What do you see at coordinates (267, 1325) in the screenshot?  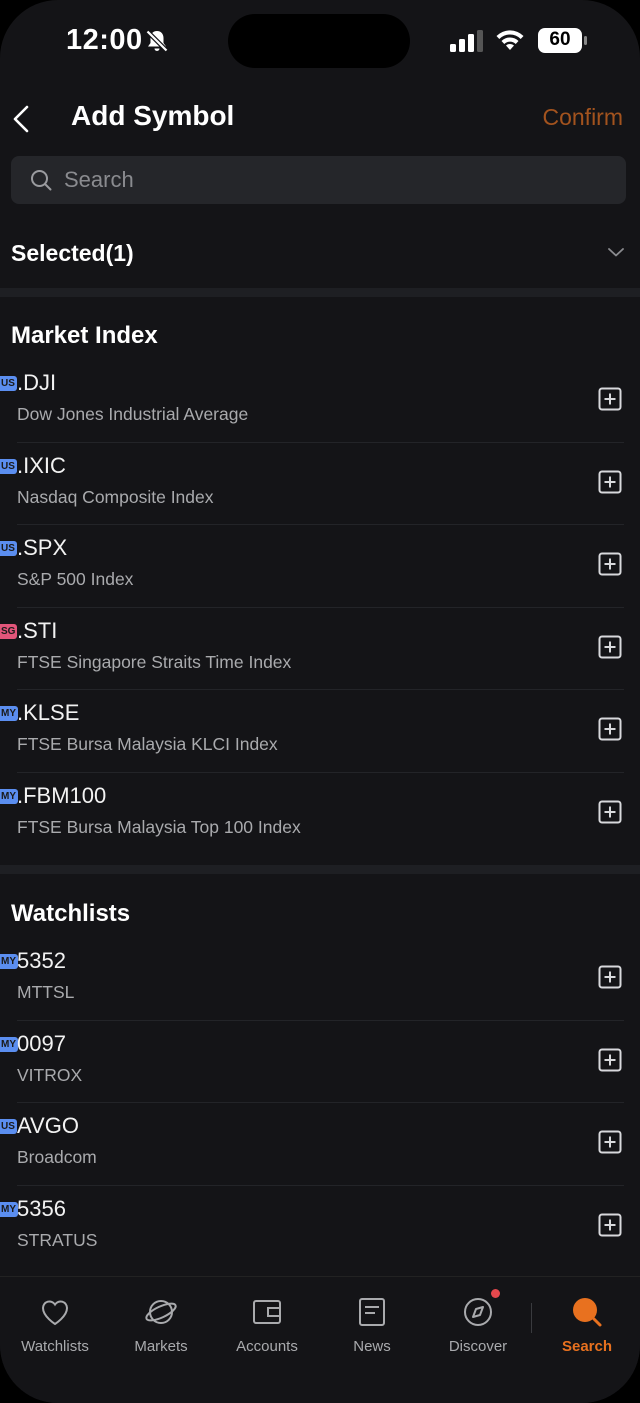 I see `tab-accounts: Accounts` at bounding box center [267, 1325].